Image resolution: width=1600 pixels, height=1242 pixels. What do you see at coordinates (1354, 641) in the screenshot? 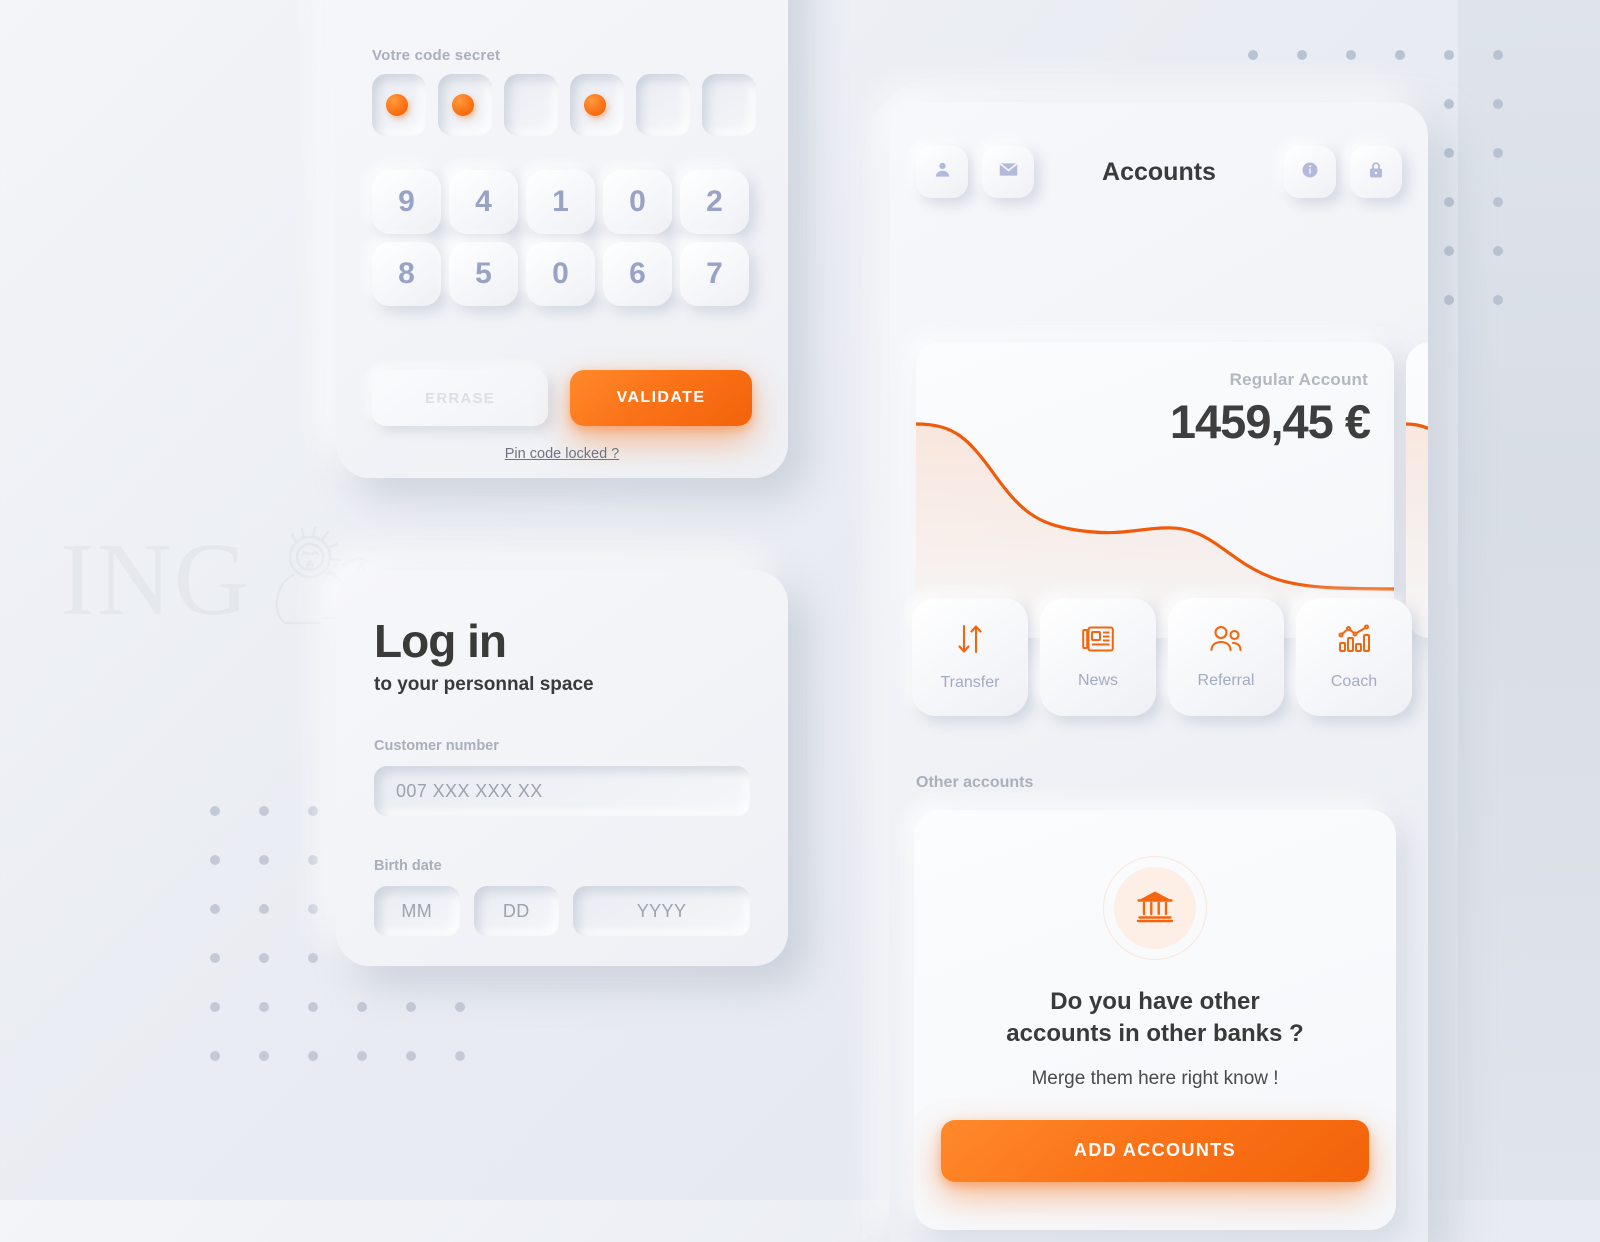
I see `bar-chart-icon` at bounding box center [1354, 641].